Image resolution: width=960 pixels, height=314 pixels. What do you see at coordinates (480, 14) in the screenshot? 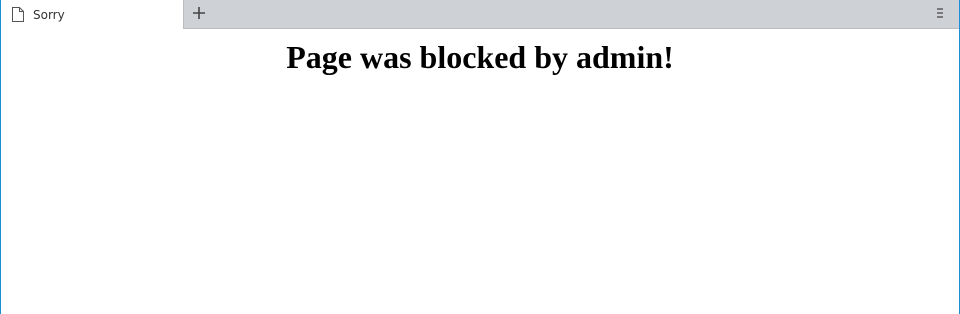
I see `tab-bar: Sorry` at bounding box center [480, 14].